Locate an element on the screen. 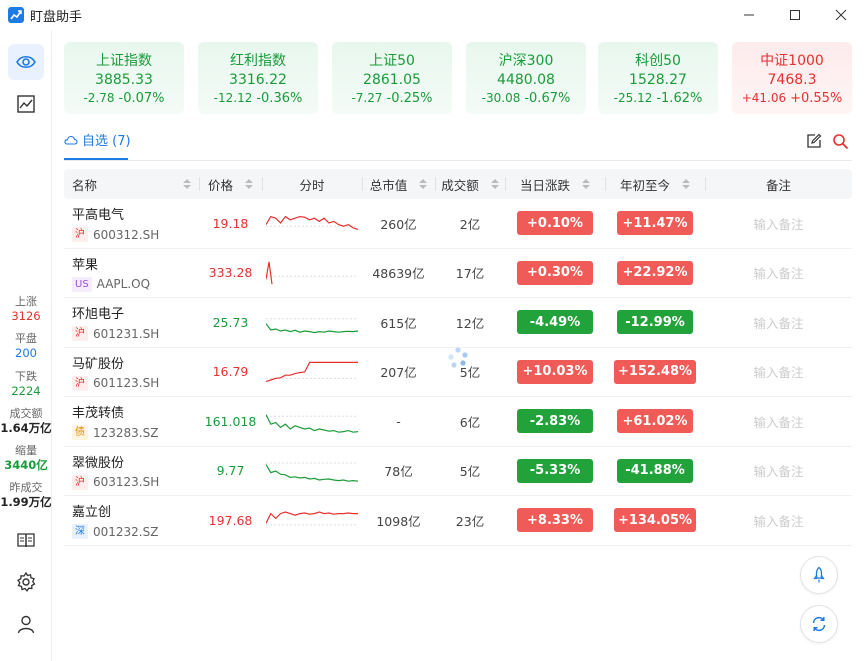  index-change: -2.78 -0.07% is located at coordinates (124, 98).